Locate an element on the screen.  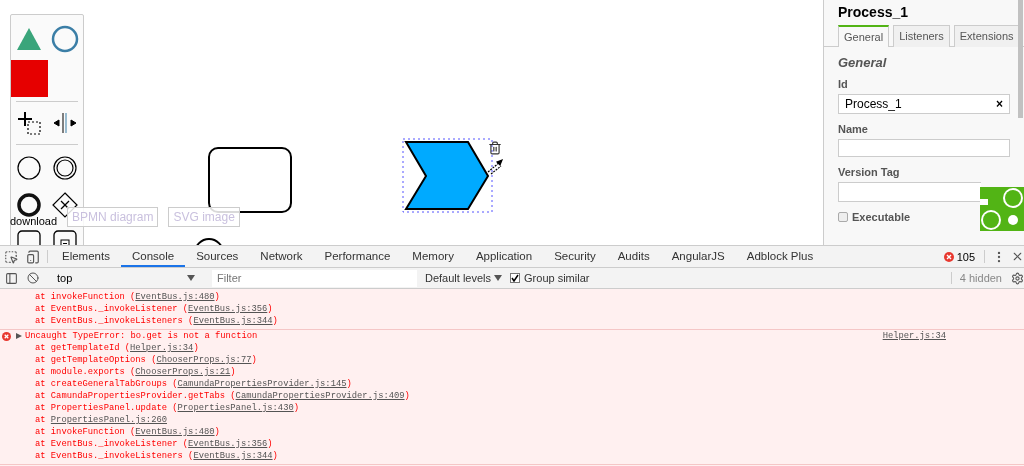
devtools-tab: Memory is located at coordinates (433, 256).